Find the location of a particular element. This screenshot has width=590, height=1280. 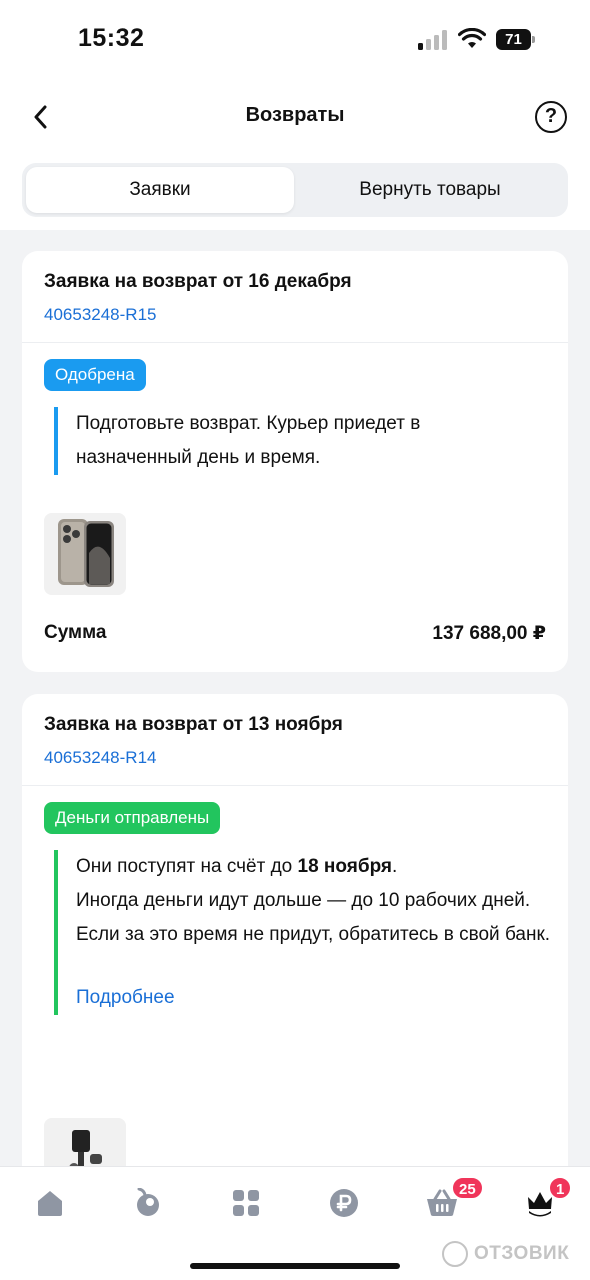

product-thumbnail is located at coordinates (85, 554).